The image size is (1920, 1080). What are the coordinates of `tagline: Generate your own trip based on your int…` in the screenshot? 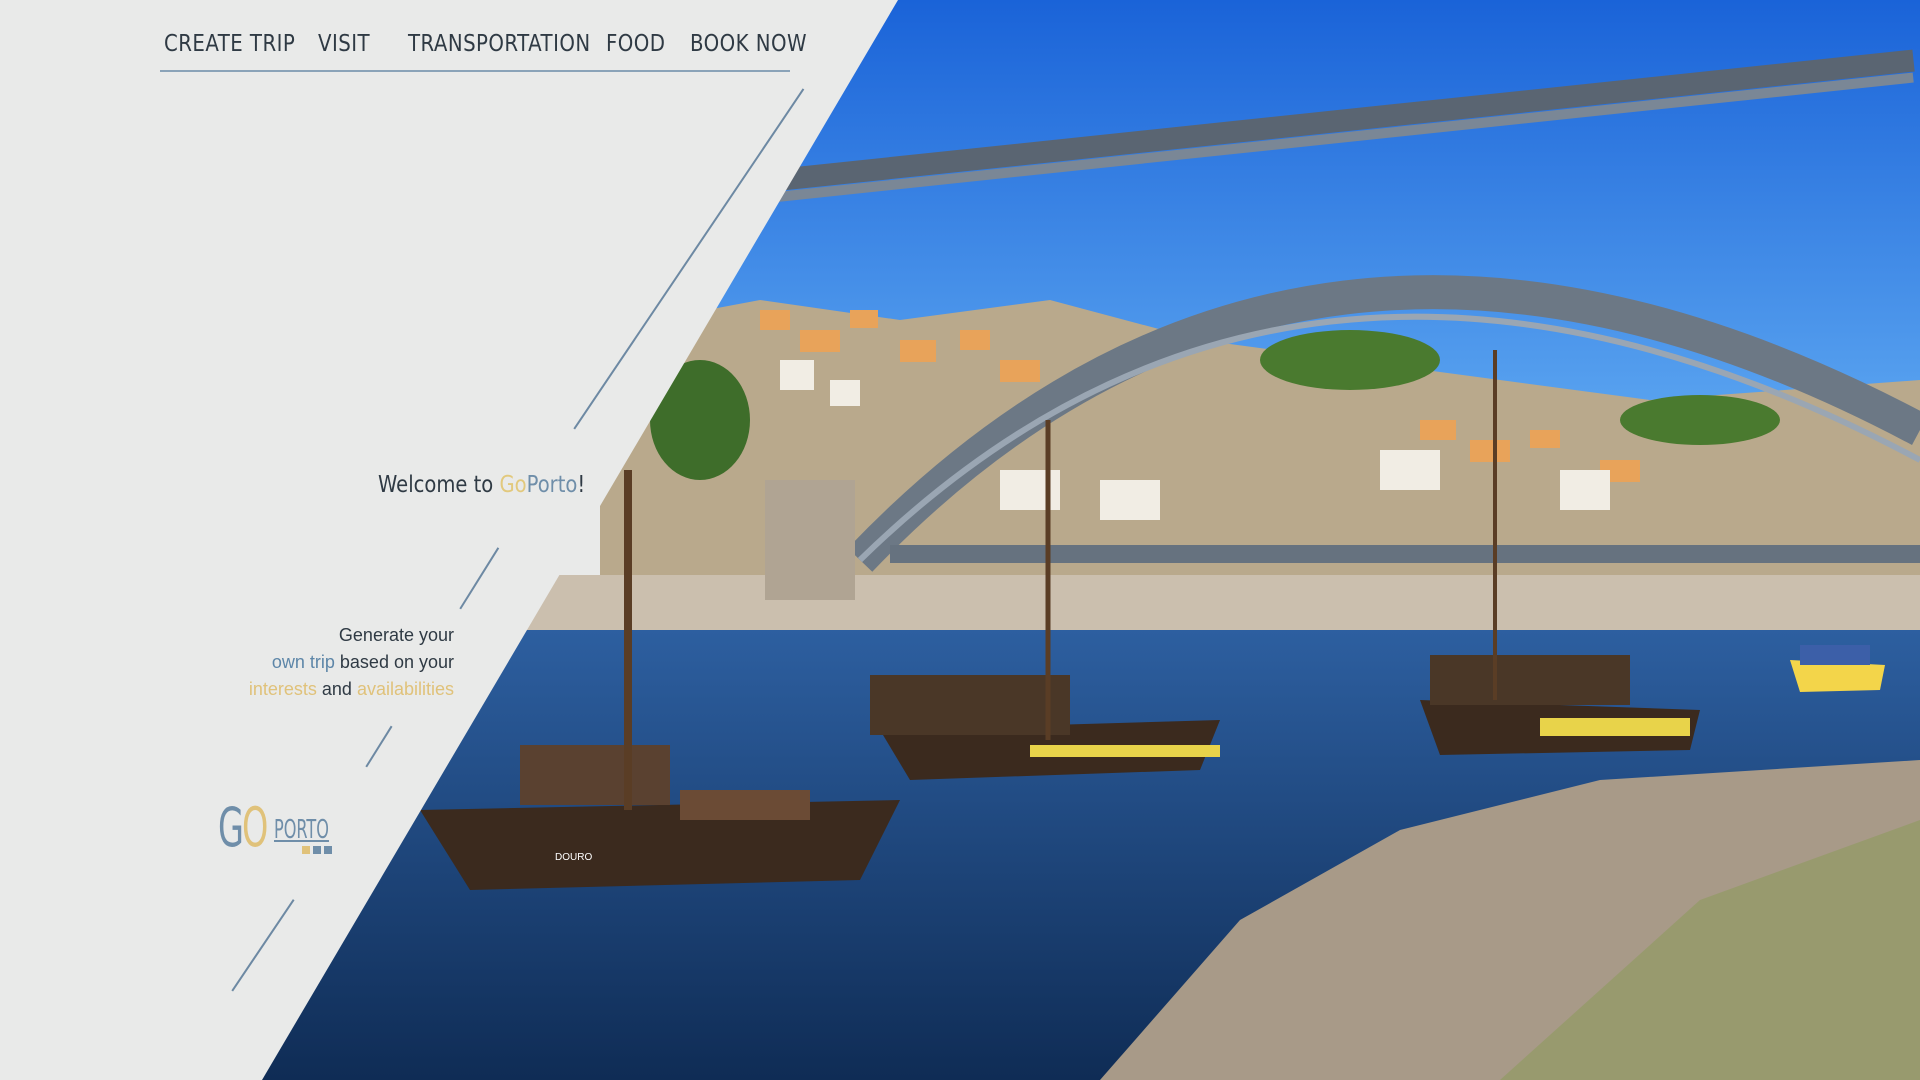 It's located at (351, 662).